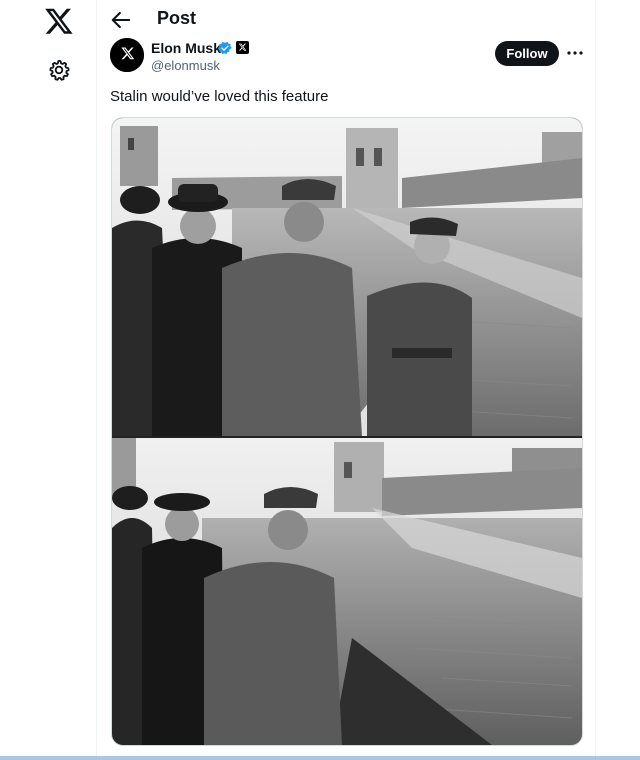 This screenshot has width=640, height=760. I want to click on x-logo-icon, so click(59, 21).